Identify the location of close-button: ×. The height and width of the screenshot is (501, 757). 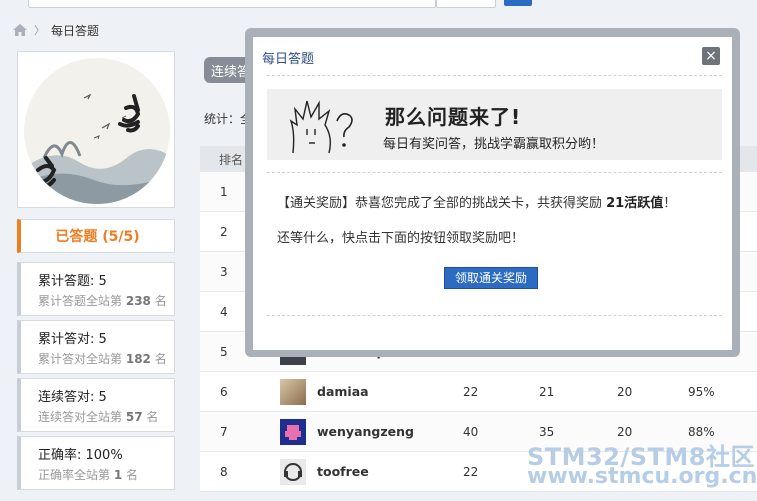
(711, 56).